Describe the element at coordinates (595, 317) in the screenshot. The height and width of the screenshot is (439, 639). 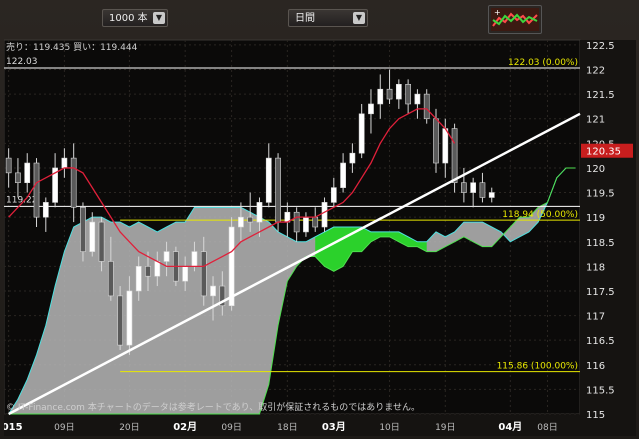
I see `y-tick-label: 117` at that location.